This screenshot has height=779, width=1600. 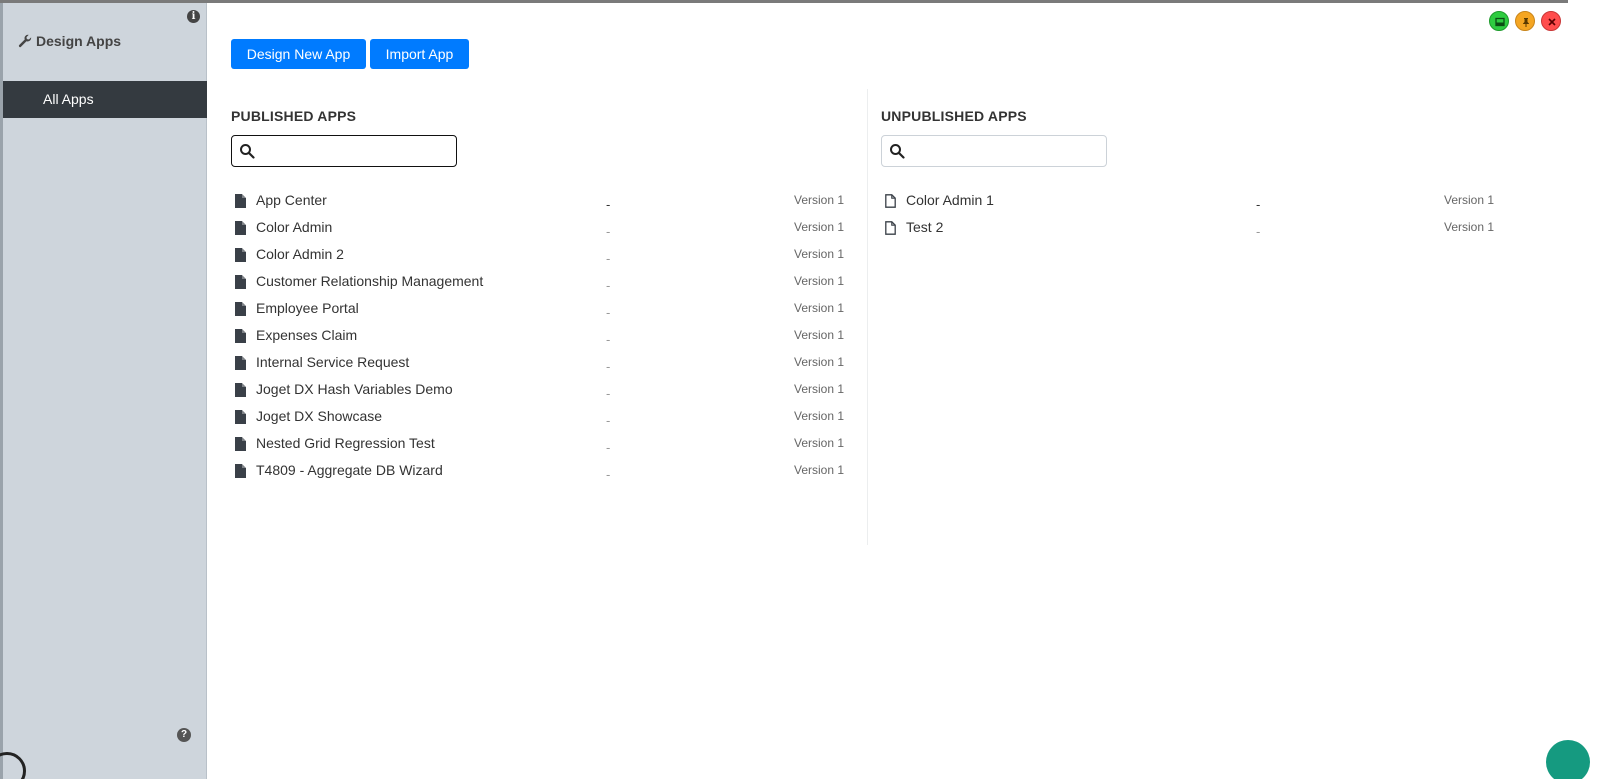 I want to click on app-name: Nested Grid Regression Test, so click(x=345, y=443).